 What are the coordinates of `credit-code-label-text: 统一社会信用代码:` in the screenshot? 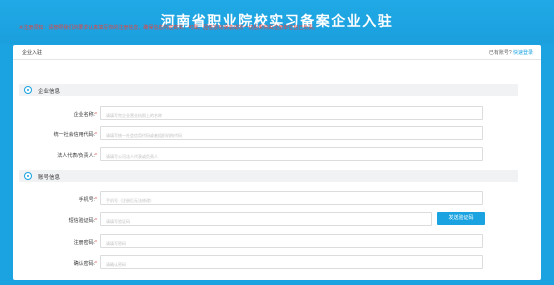 It's located at (74, 135).